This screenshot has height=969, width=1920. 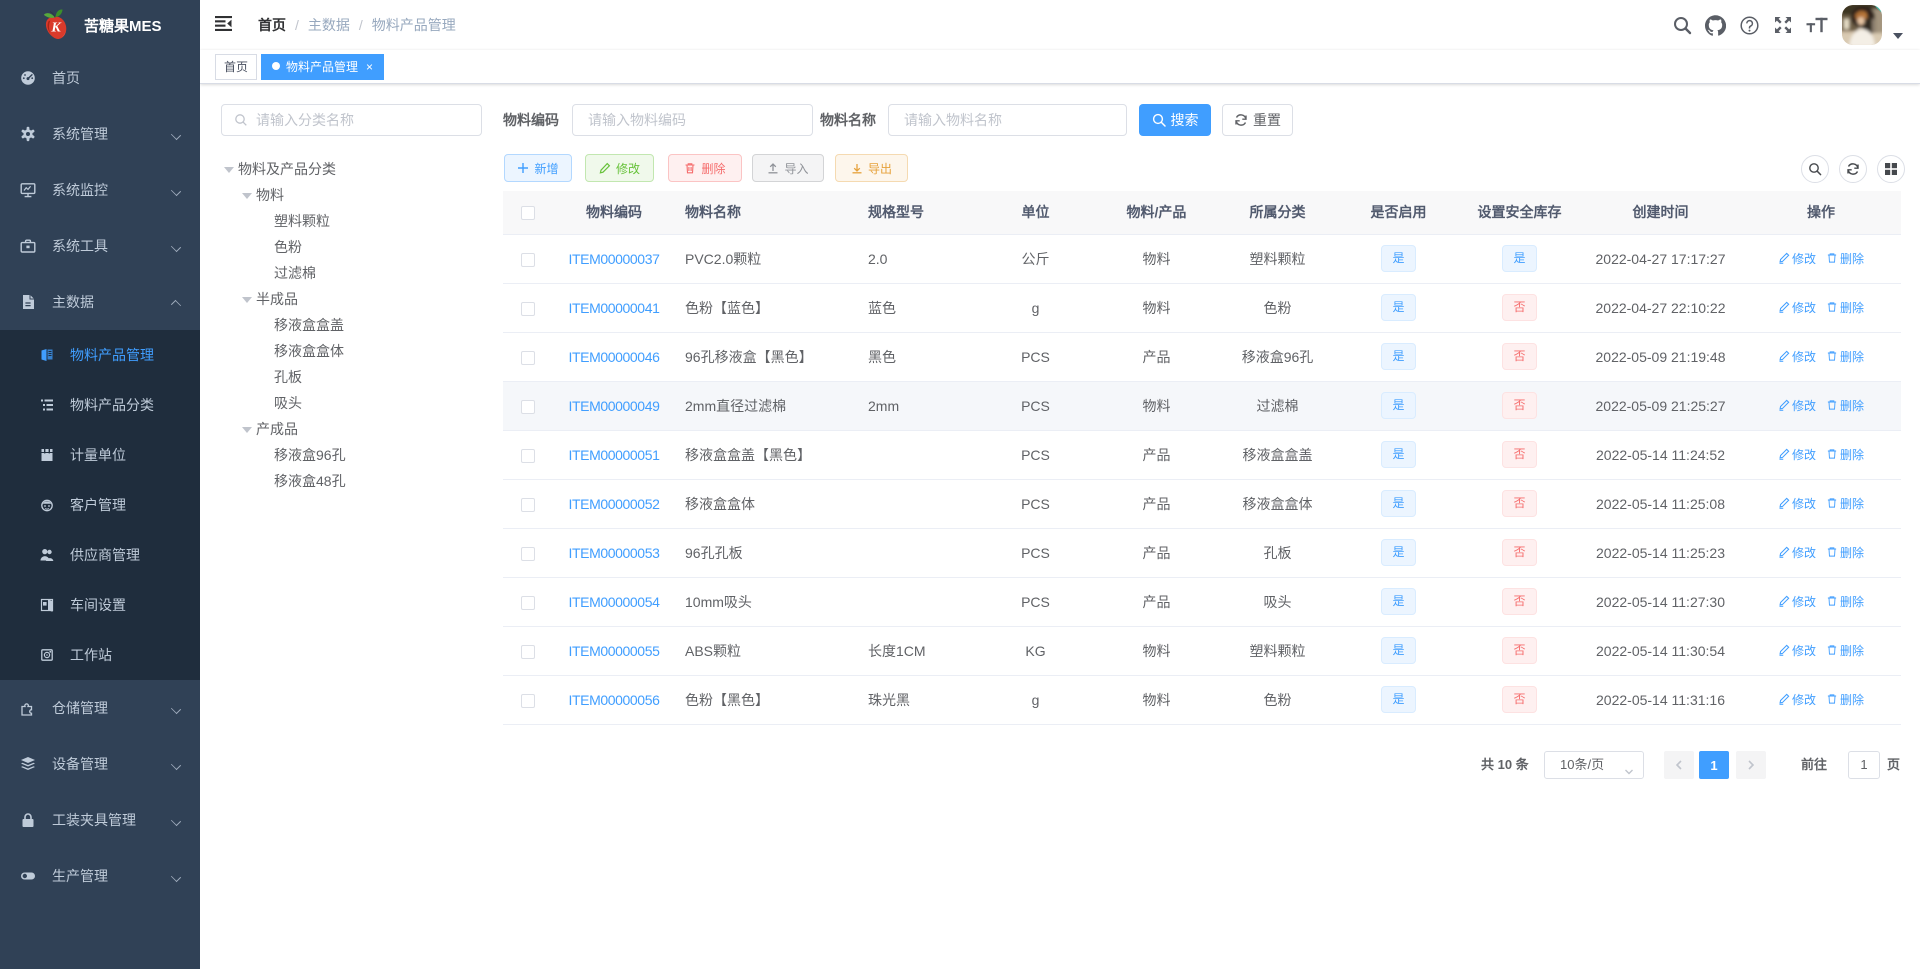 What do you see at coordinates (56, 28) in the screenshot?
I see `svg-text: K` at bounding box center [56, 28].